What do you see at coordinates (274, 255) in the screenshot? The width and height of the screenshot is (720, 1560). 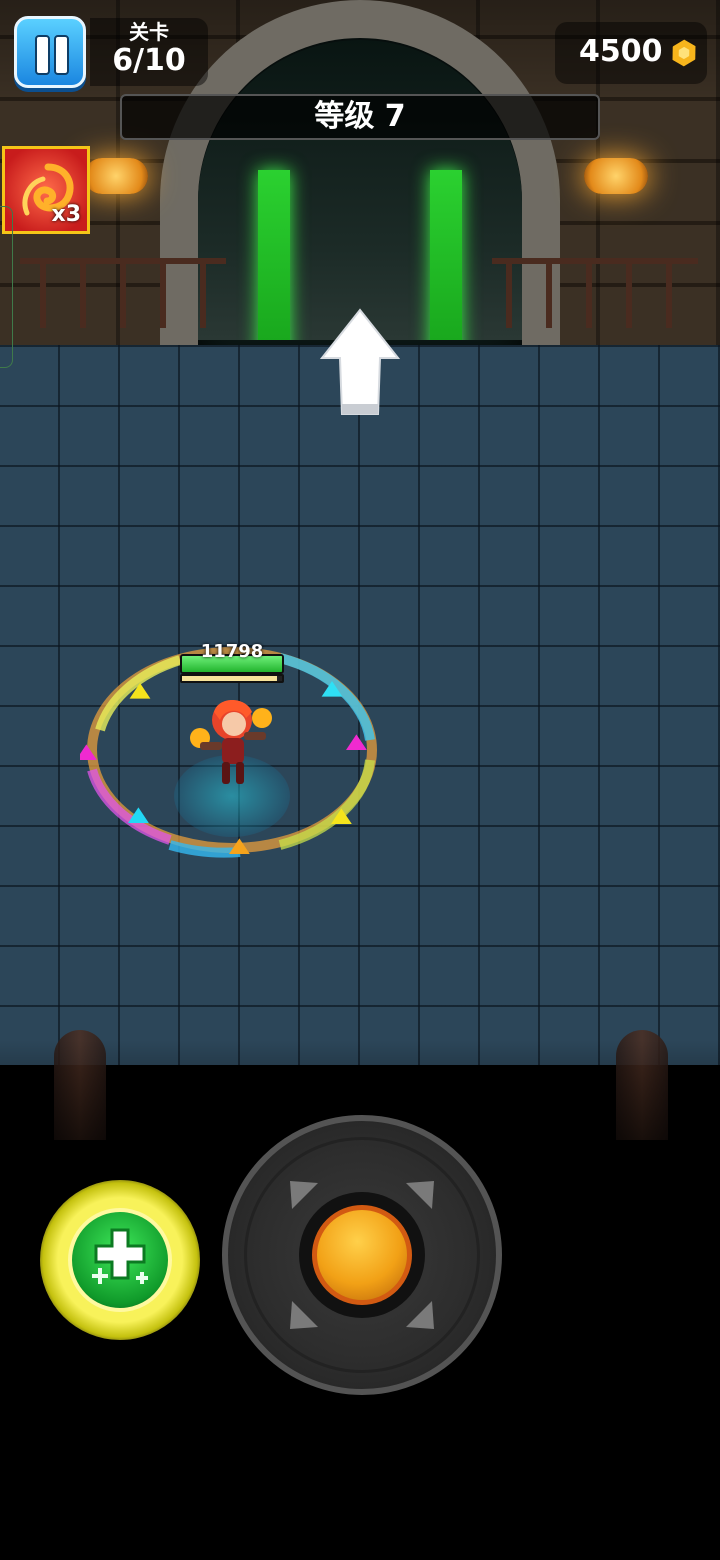 I see `green-slime-pillar-left` at bounding box center [274, 255].